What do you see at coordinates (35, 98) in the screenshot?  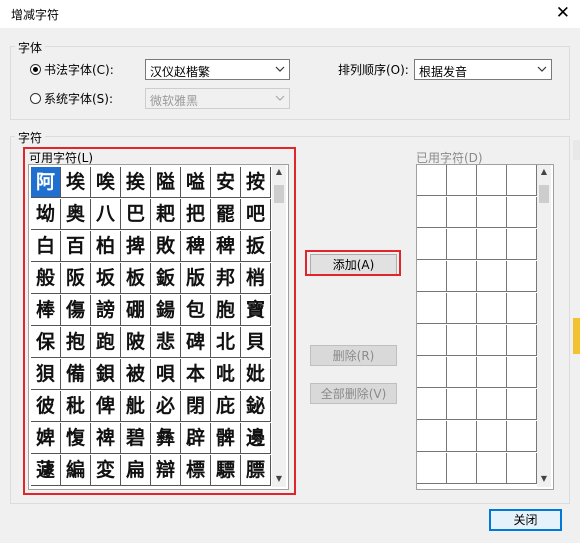 I see `system-font-radio` at bounding box center [35, 98].